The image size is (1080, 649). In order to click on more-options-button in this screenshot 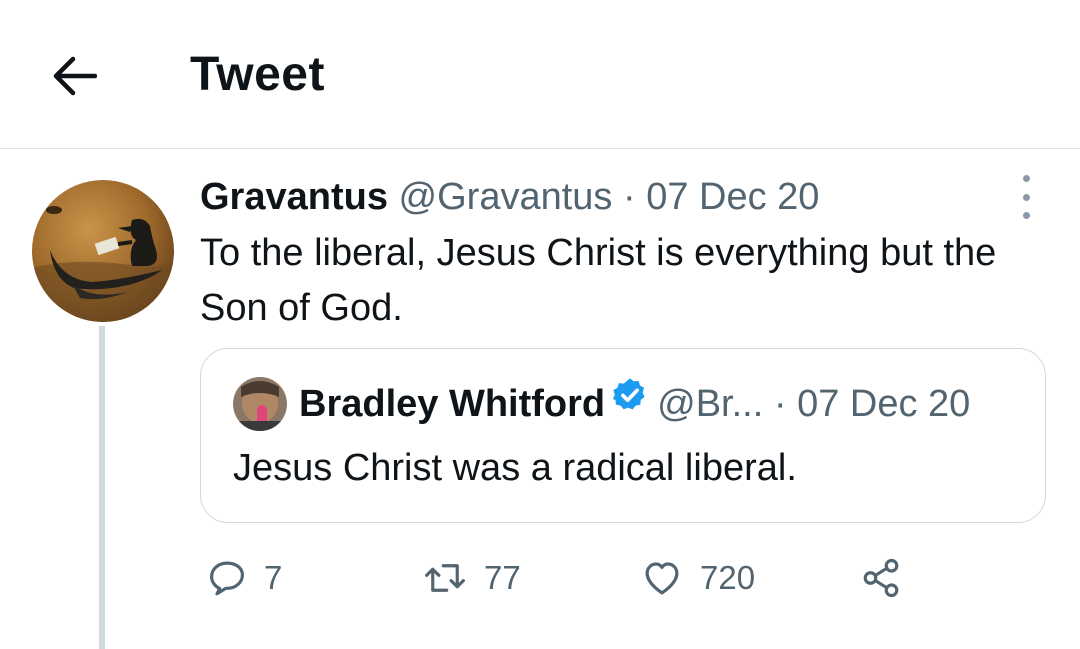, I will do `click(1026, 197)`.